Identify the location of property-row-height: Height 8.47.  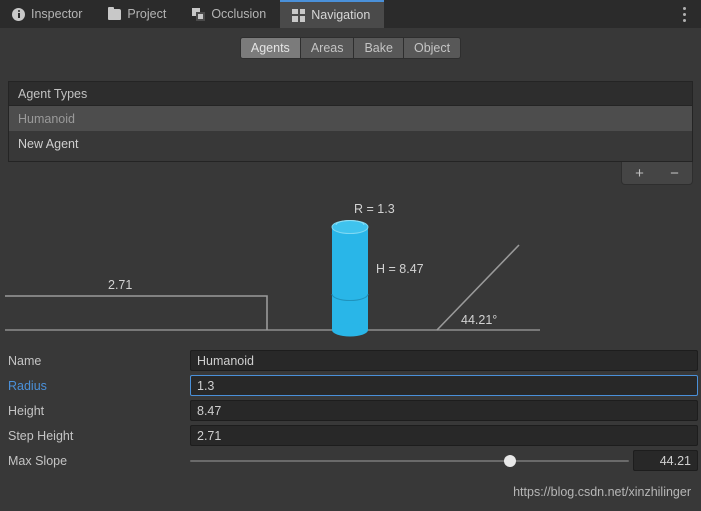
(350, 410).